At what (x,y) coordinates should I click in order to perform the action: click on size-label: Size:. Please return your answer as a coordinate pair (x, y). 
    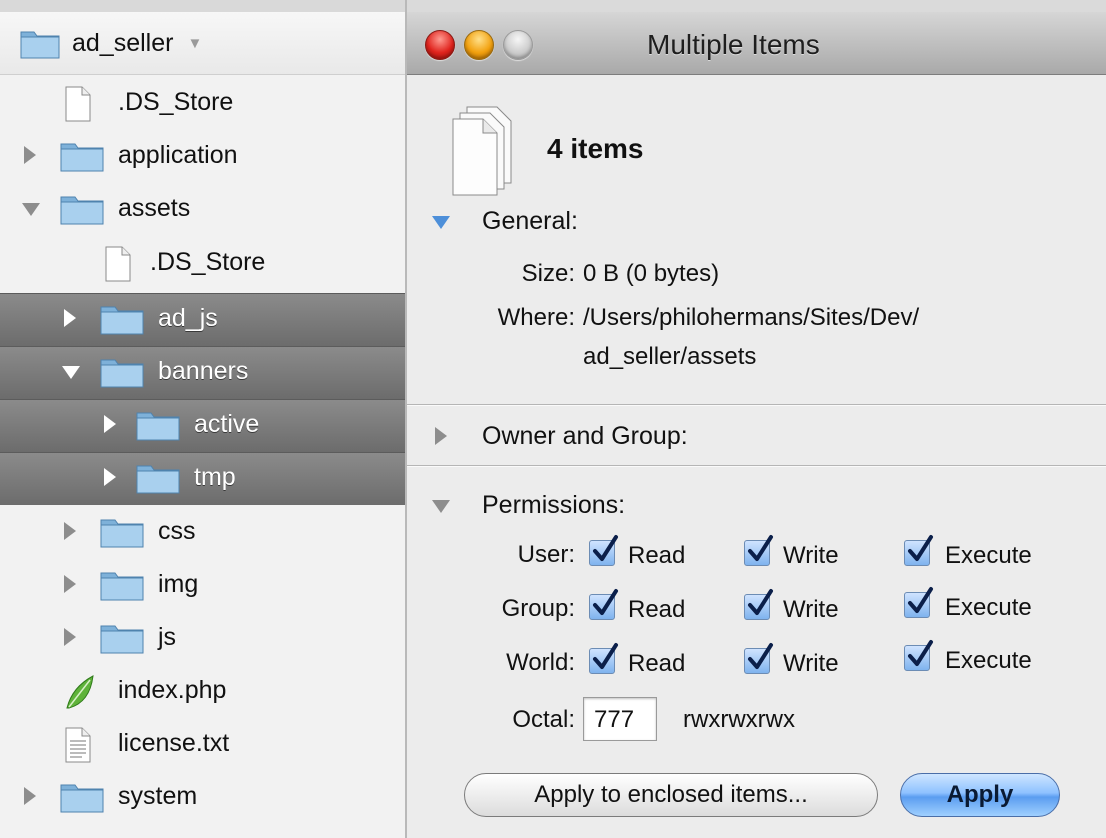
    Looking at the image, I should click on (548, 273).